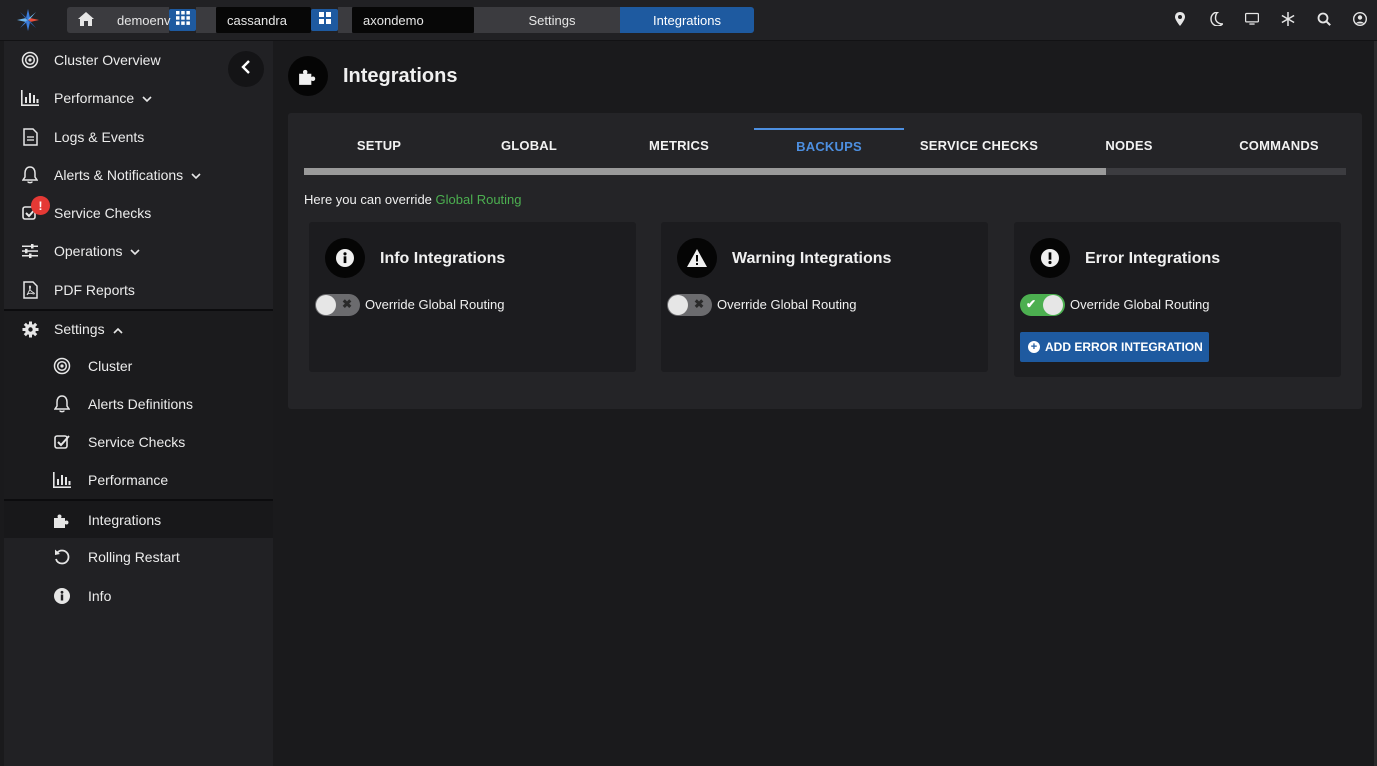 This screenshot has height=766, width=1377. I want to click on sidebar-sub-item-service-checks: Service Checks, so click(138, 442).